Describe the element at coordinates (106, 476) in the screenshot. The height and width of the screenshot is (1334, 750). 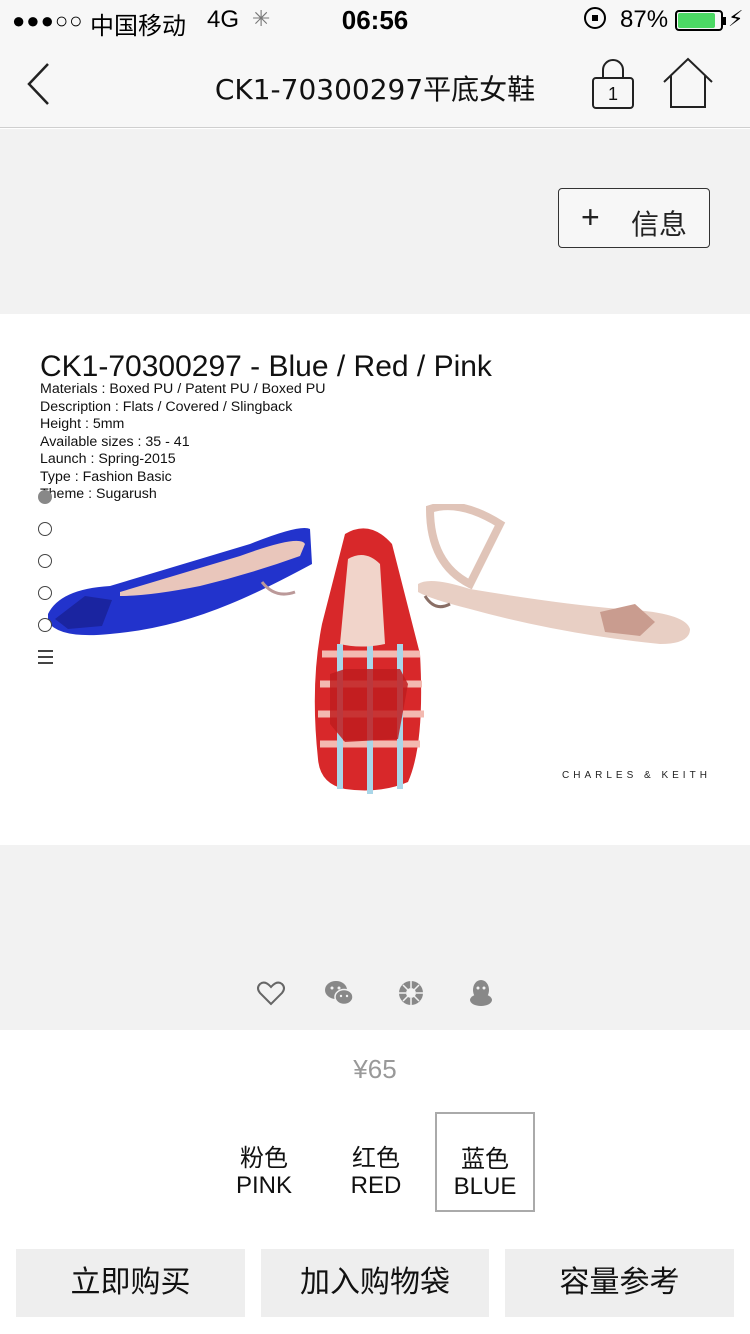
I see `spec-line: Type : Fashion Basic` at that location.